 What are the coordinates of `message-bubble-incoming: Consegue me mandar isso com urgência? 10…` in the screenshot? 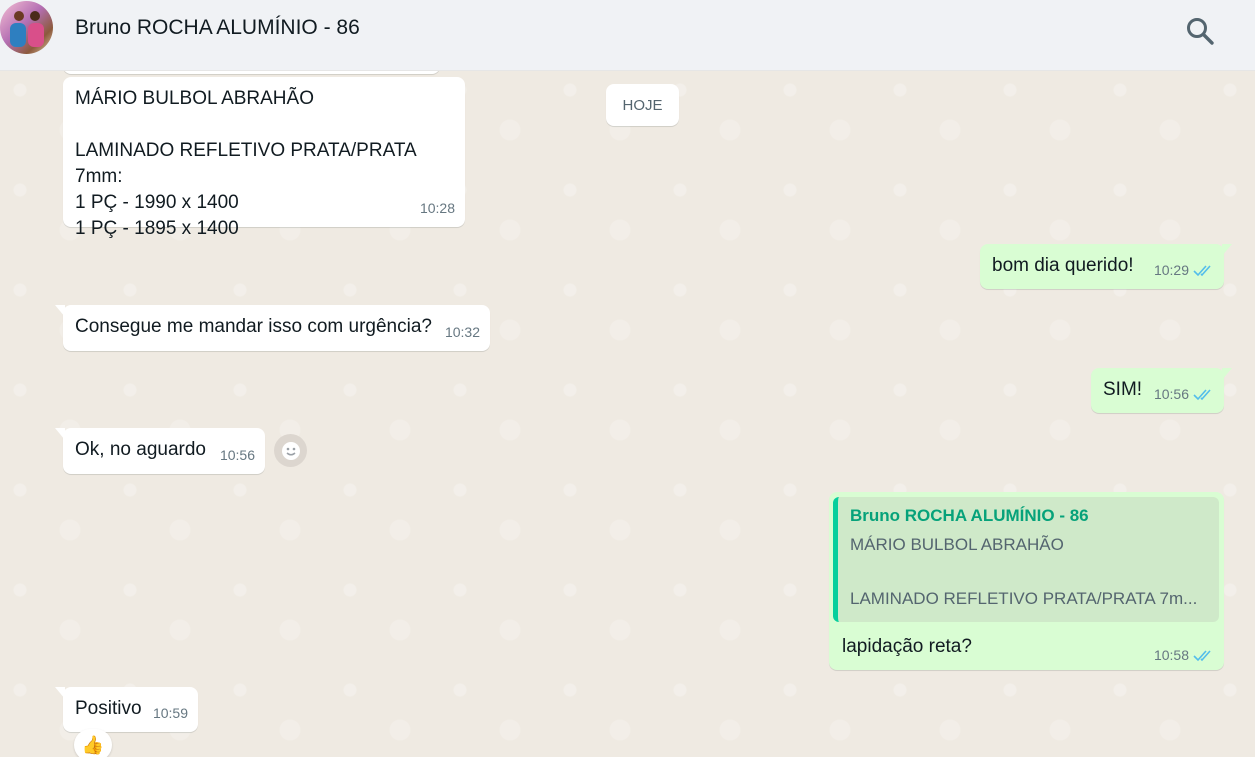 It's located at (272, 328).